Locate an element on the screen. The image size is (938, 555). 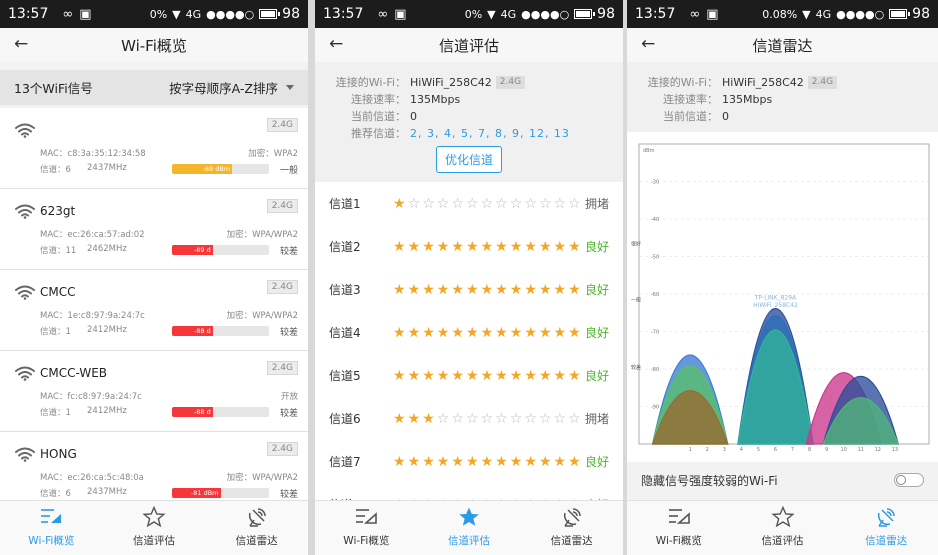
status-bar: 13:57 ∞ ▣ 0% ▼ 4G ●●●●○ 98 is located at coordinates (154, 14).